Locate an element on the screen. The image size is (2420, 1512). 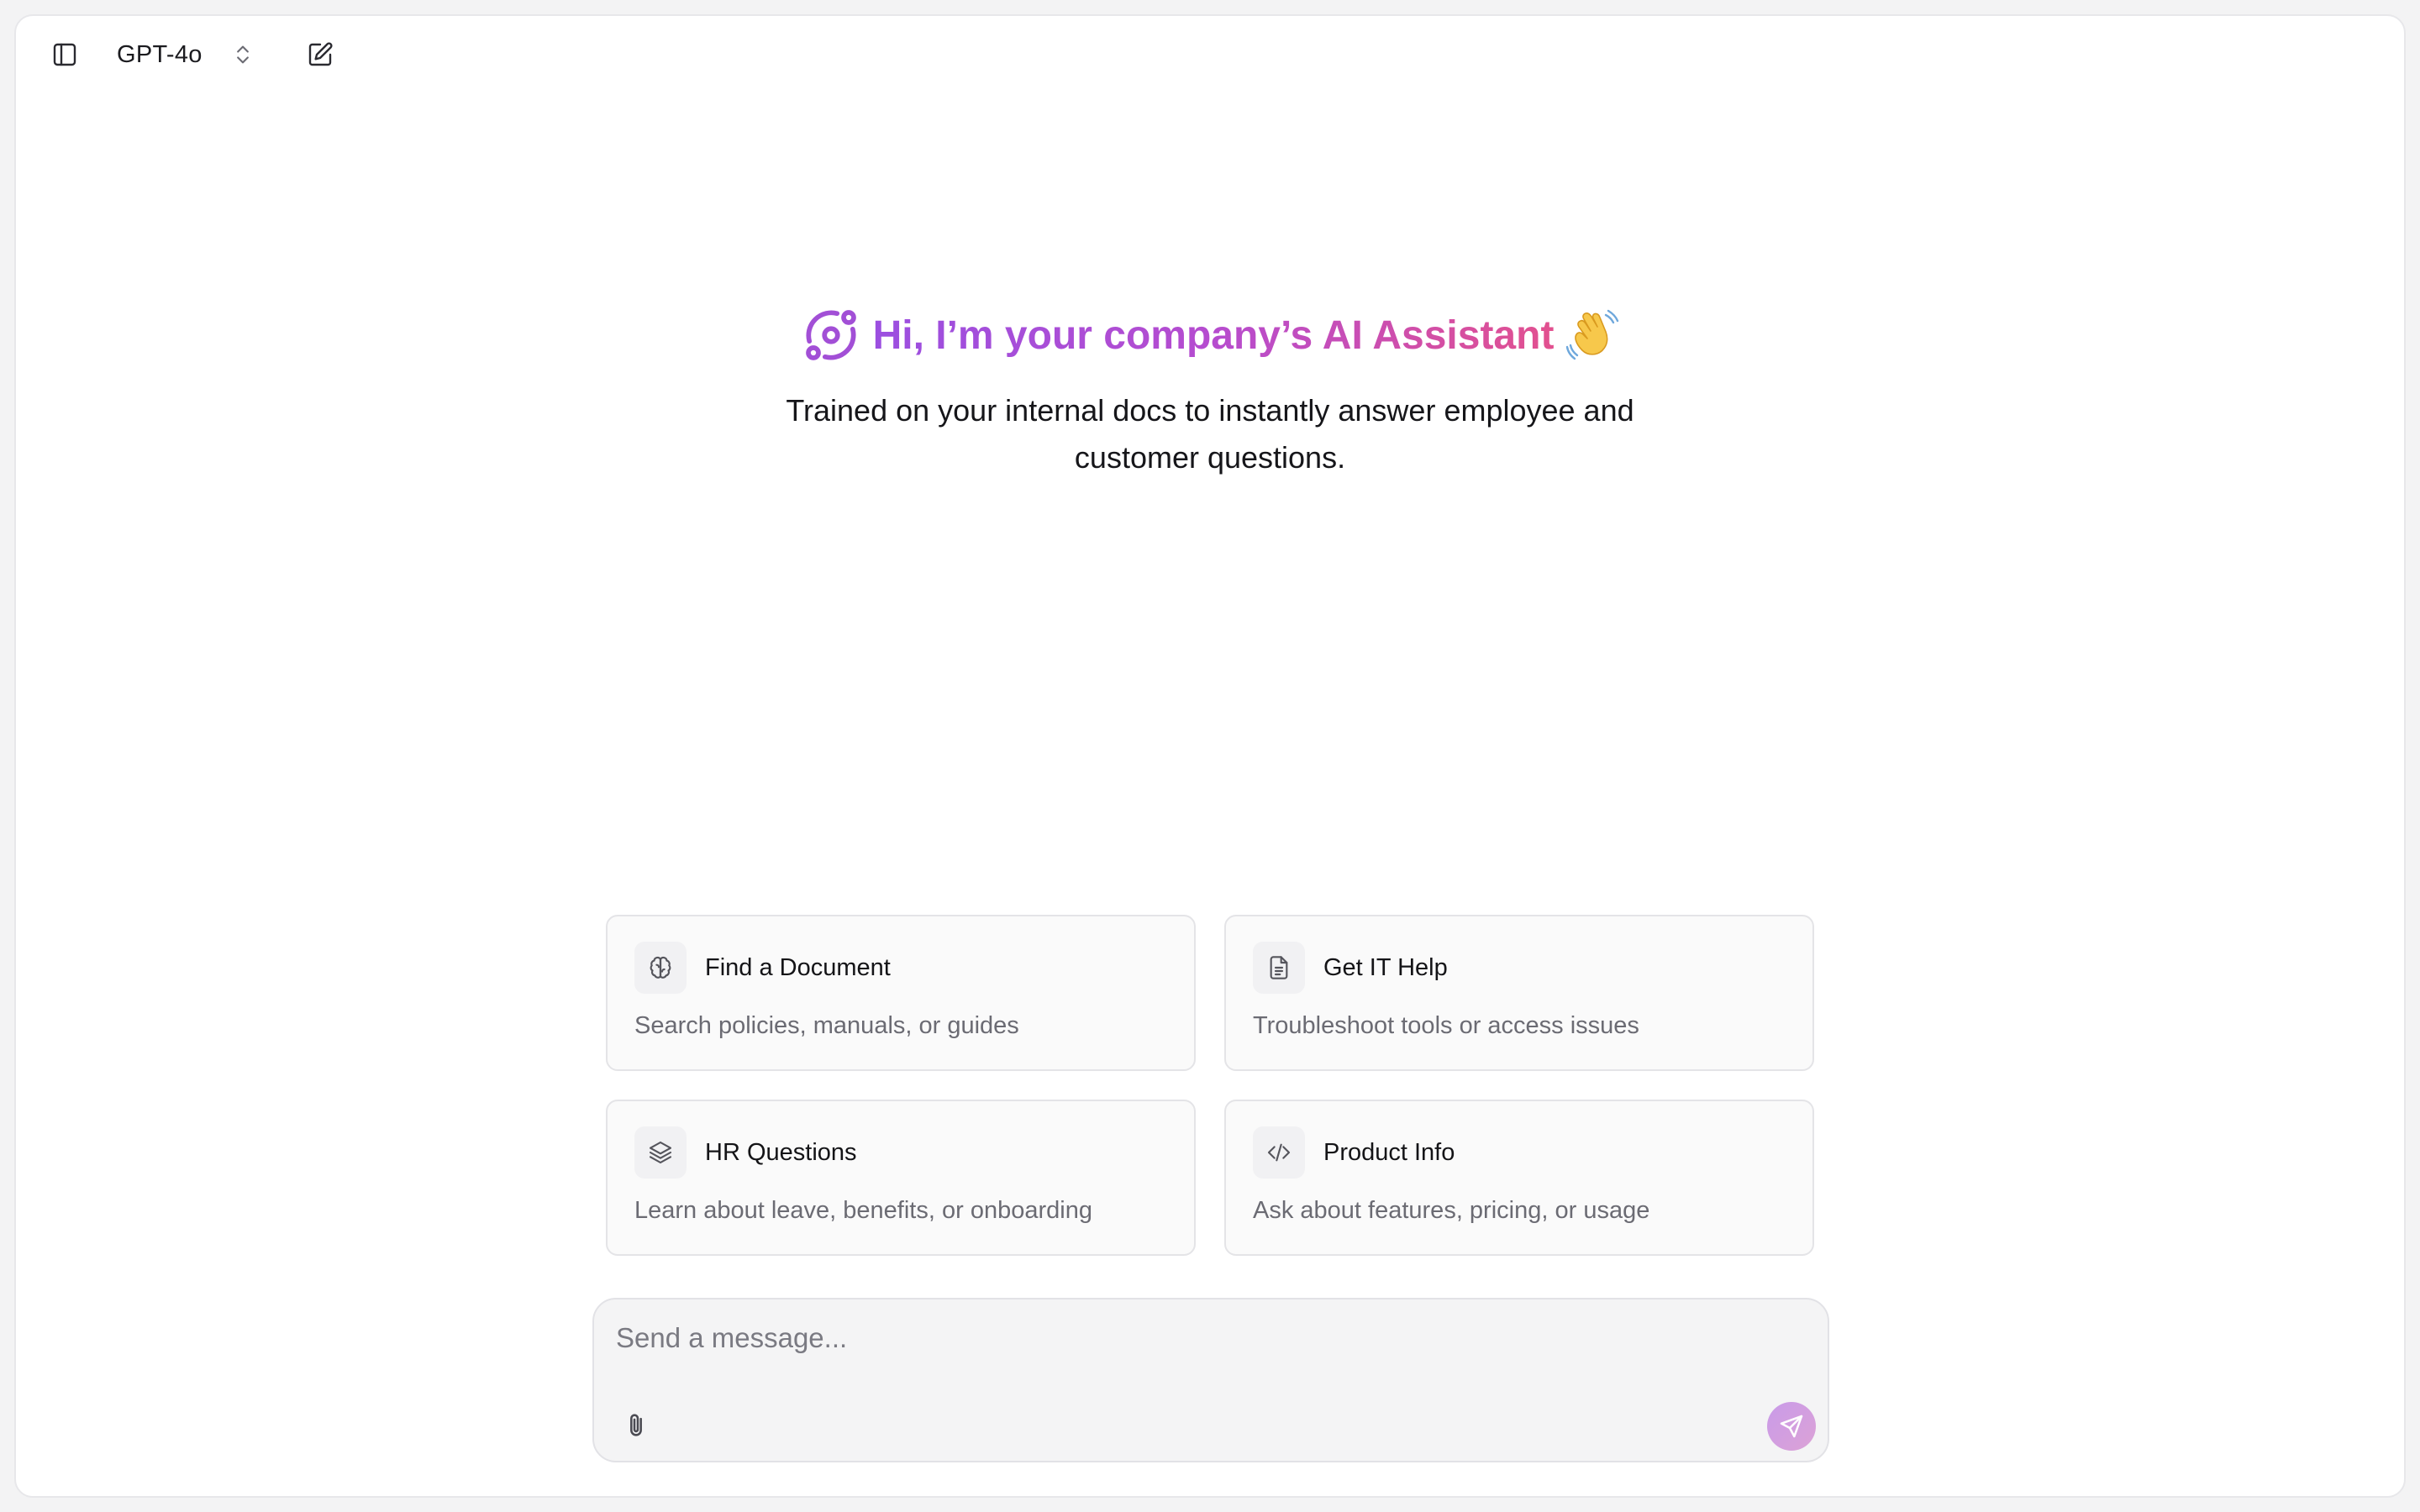
model-selector: GPT-4o is located at coordinates (186, 54).